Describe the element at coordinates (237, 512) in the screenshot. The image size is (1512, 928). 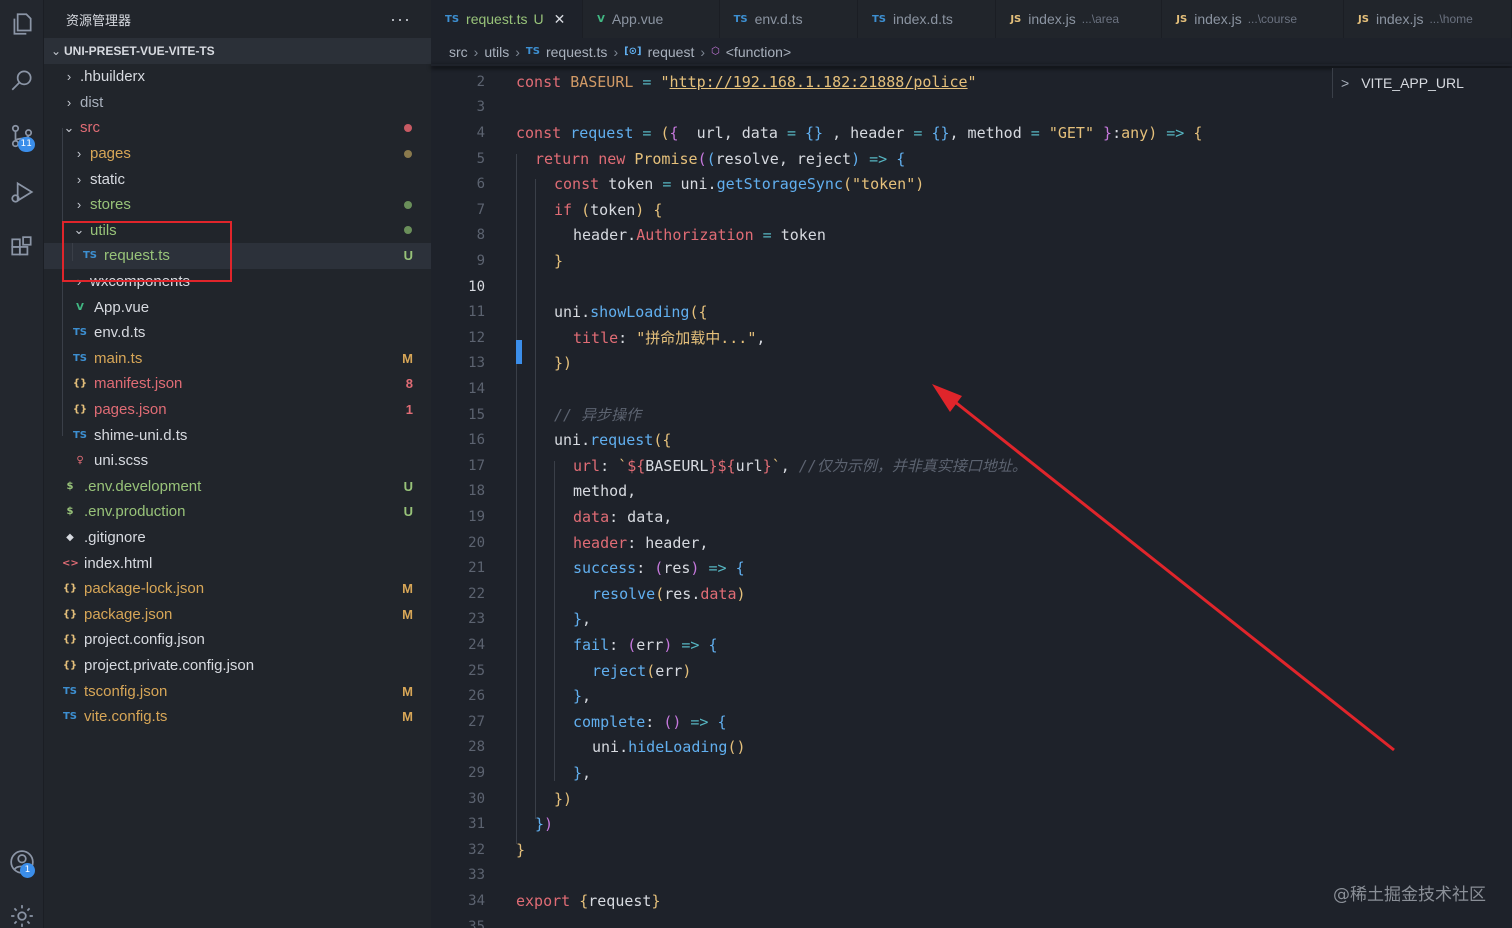
I see `tree-file: $ .env.production U` at that location.